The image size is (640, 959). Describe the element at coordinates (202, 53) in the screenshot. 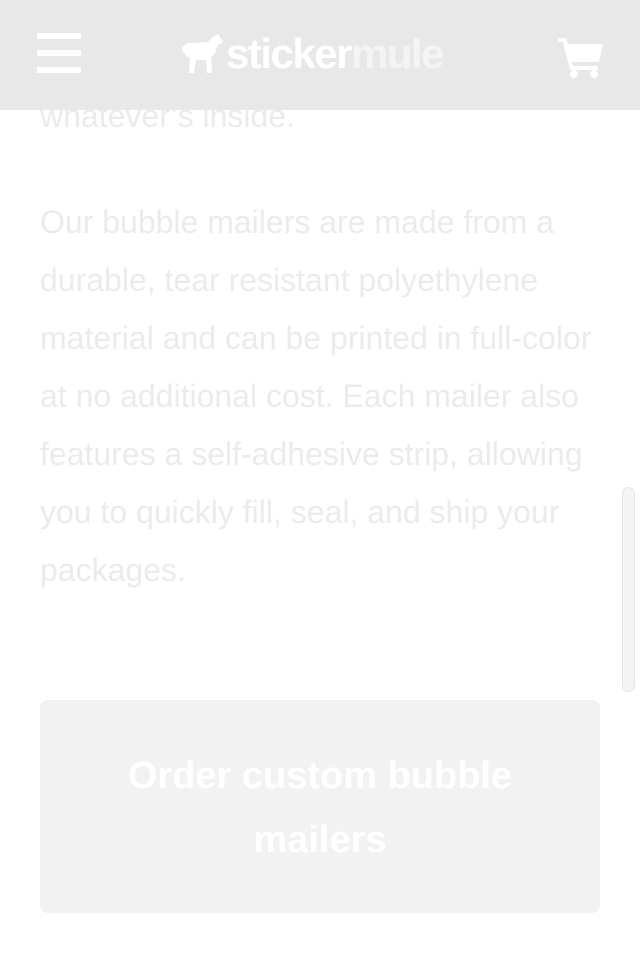

I see `mule-logo-icon` at that location.